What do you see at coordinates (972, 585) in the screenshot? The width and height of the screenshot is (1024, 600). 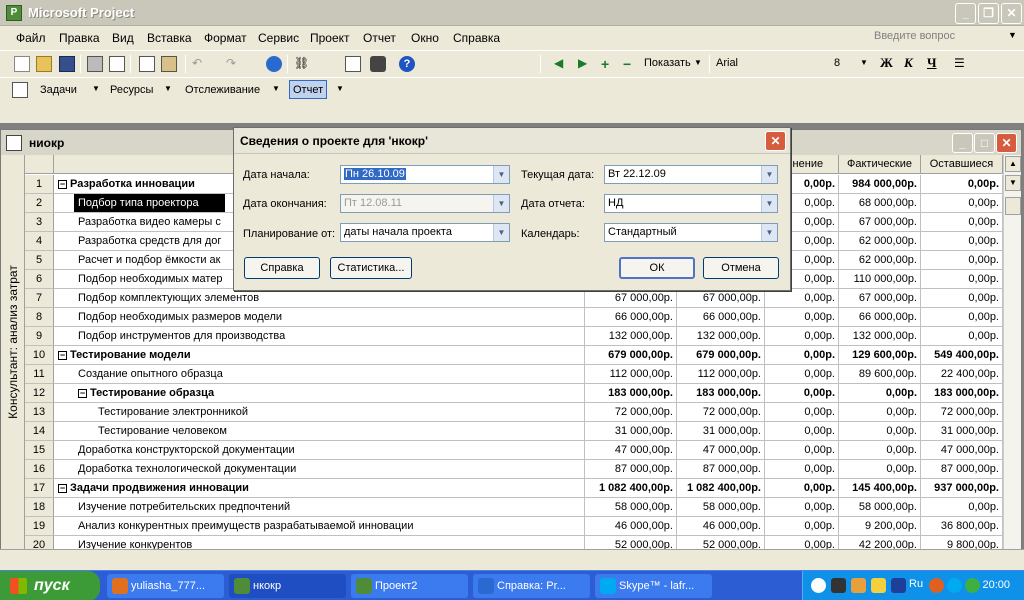 I see `wifi-icon` at bounding box center [972, 585].